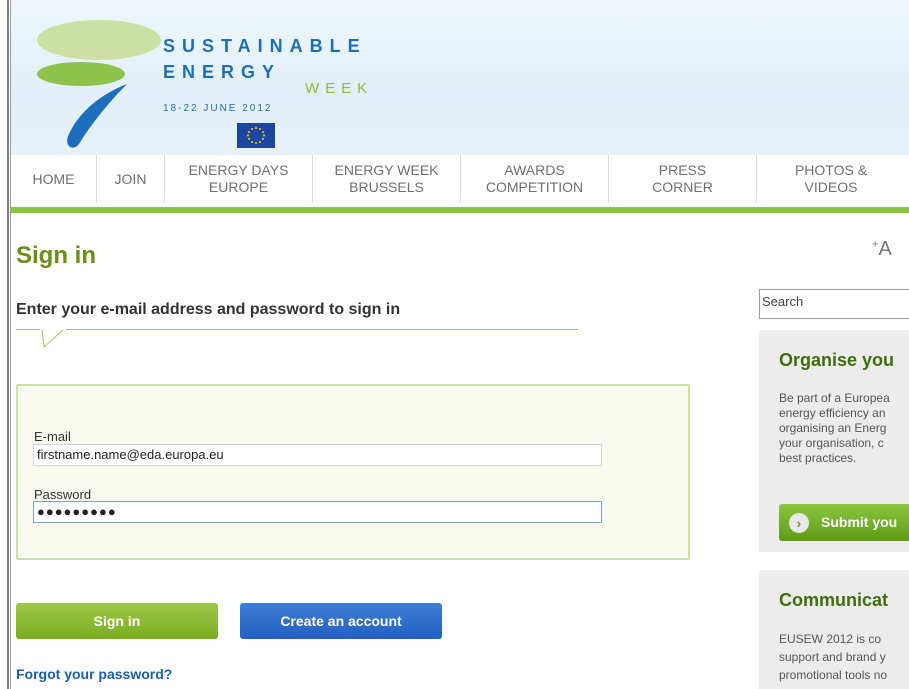  What do you see at coordinates (460, 210) in the screenshot?
I see `nav-underline-bar` at bounding box center [460, 210].